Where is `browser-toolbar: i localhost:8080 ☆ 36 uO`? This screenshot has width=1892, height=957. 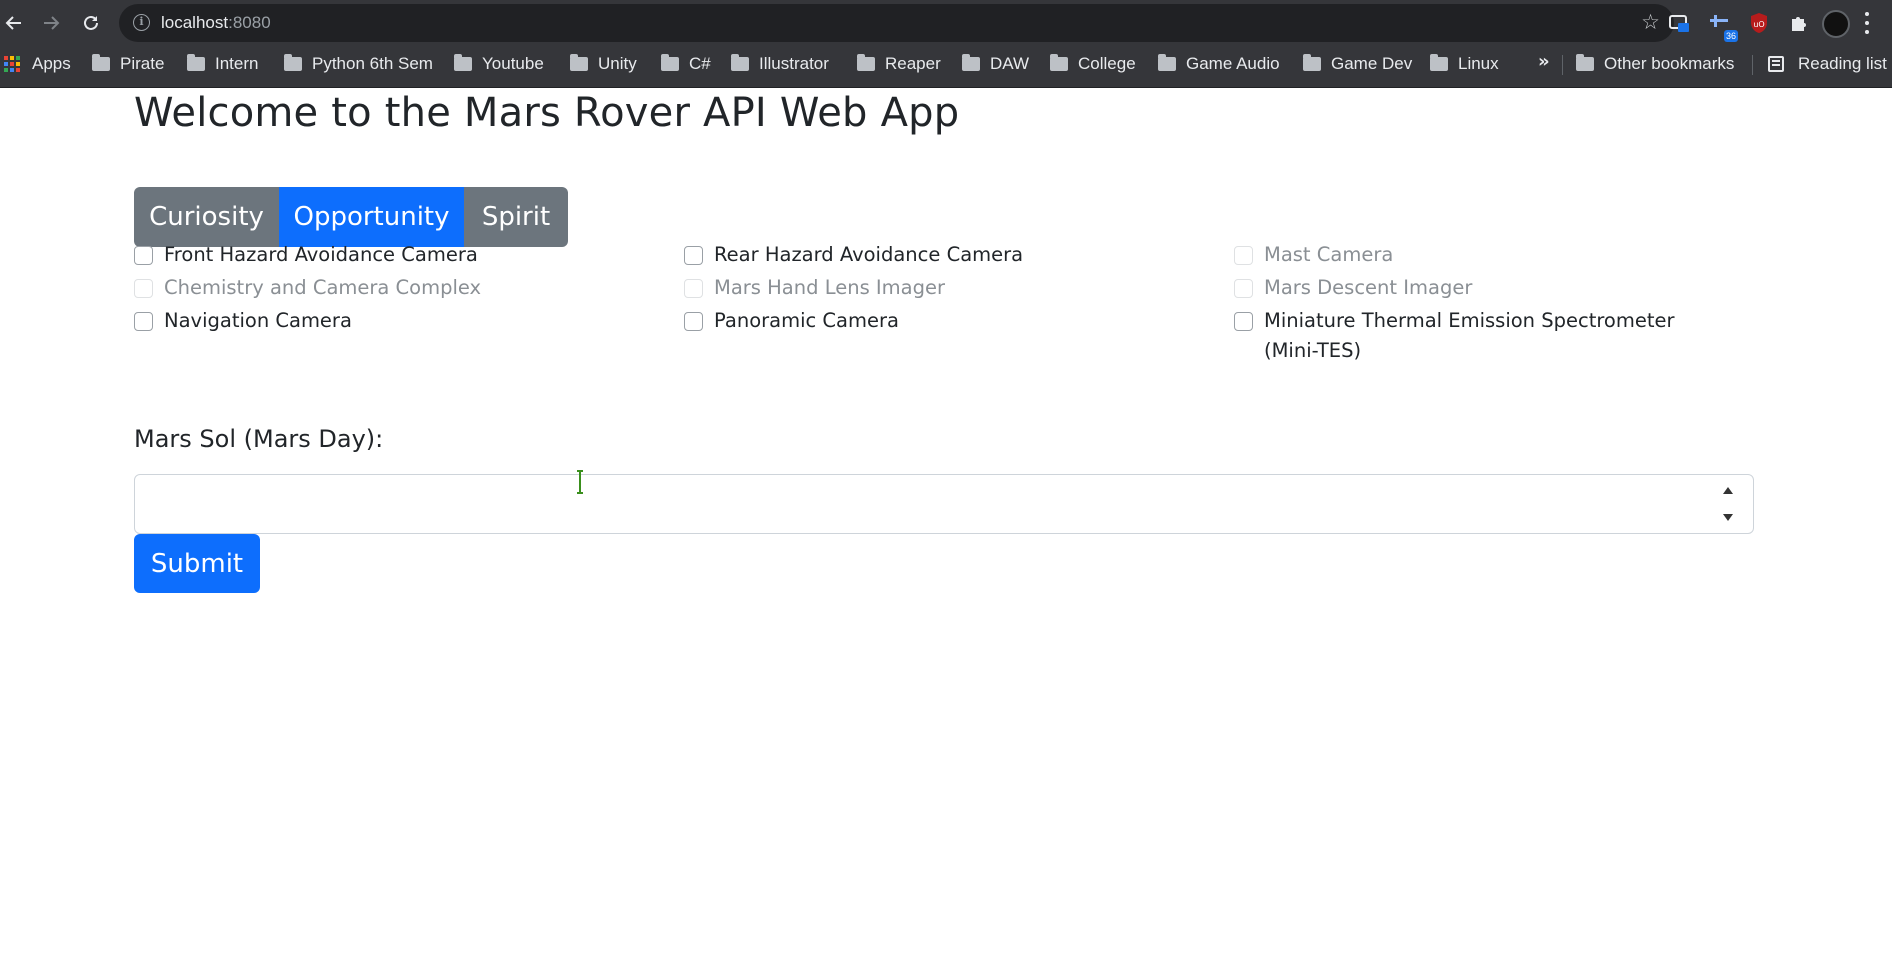
browser-toolbar: i localhost:8080 ☆ 36 uO is located at coordinates (946, 23).